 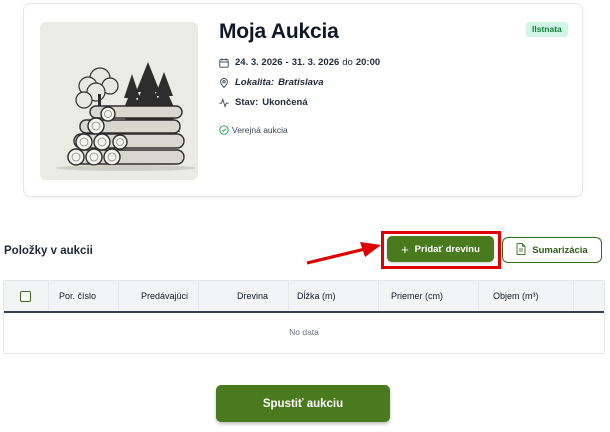 I want to click on visibility-text: Verejná aukcia, so click(x=260, y=130).